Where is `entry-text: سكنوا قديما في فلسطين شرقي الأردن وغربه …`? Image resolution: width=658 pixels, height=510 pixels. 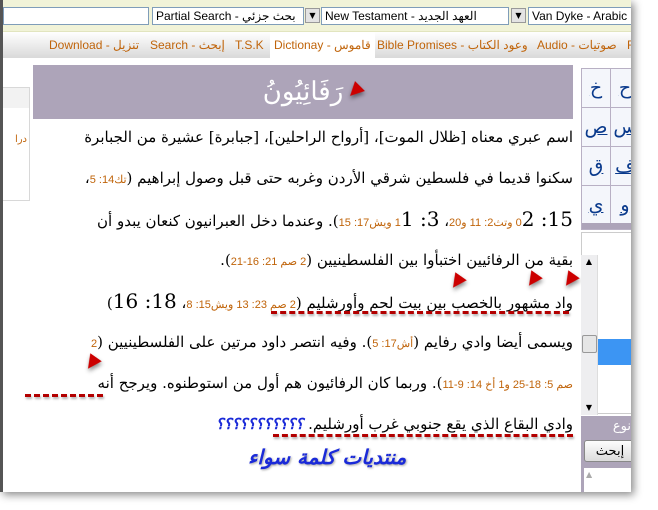 entry-text: سكنوا قديما في فلسطين شرقي الأردن وغربه … is located at coordinates (349, 178).